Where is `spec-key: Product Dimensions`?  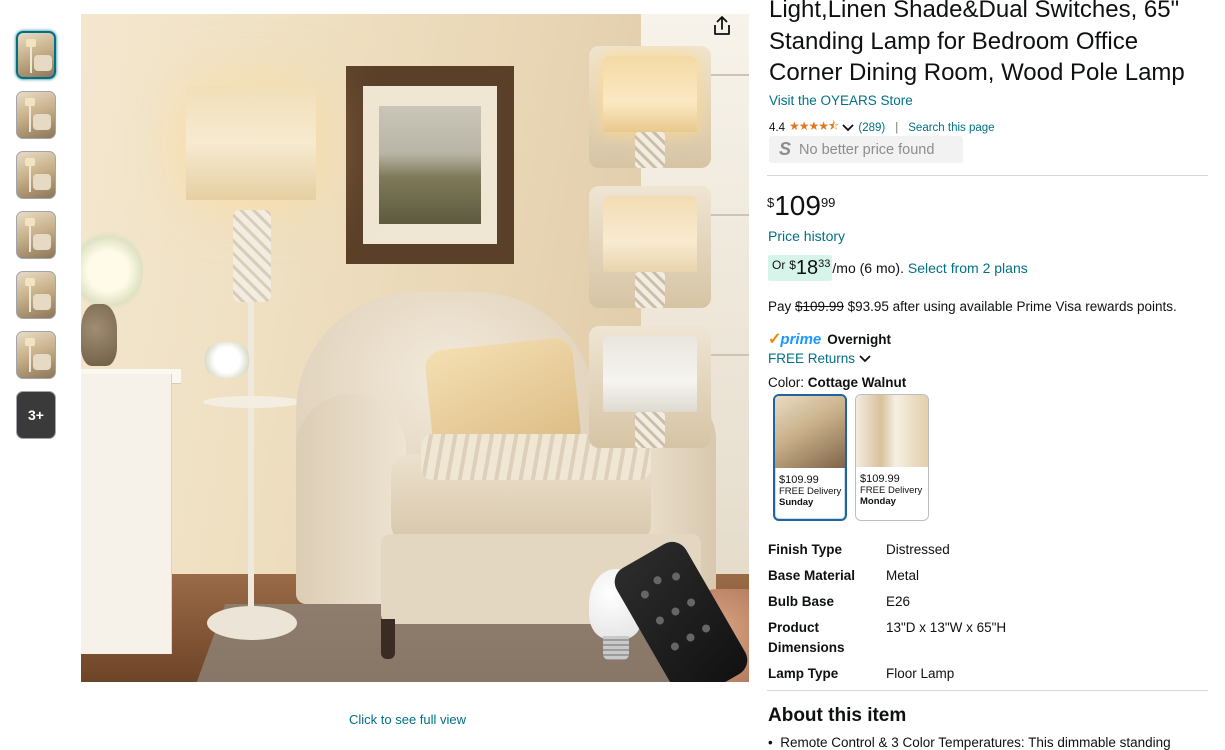
spec-key: Product Dimensions is located at coordinates (806, 637).